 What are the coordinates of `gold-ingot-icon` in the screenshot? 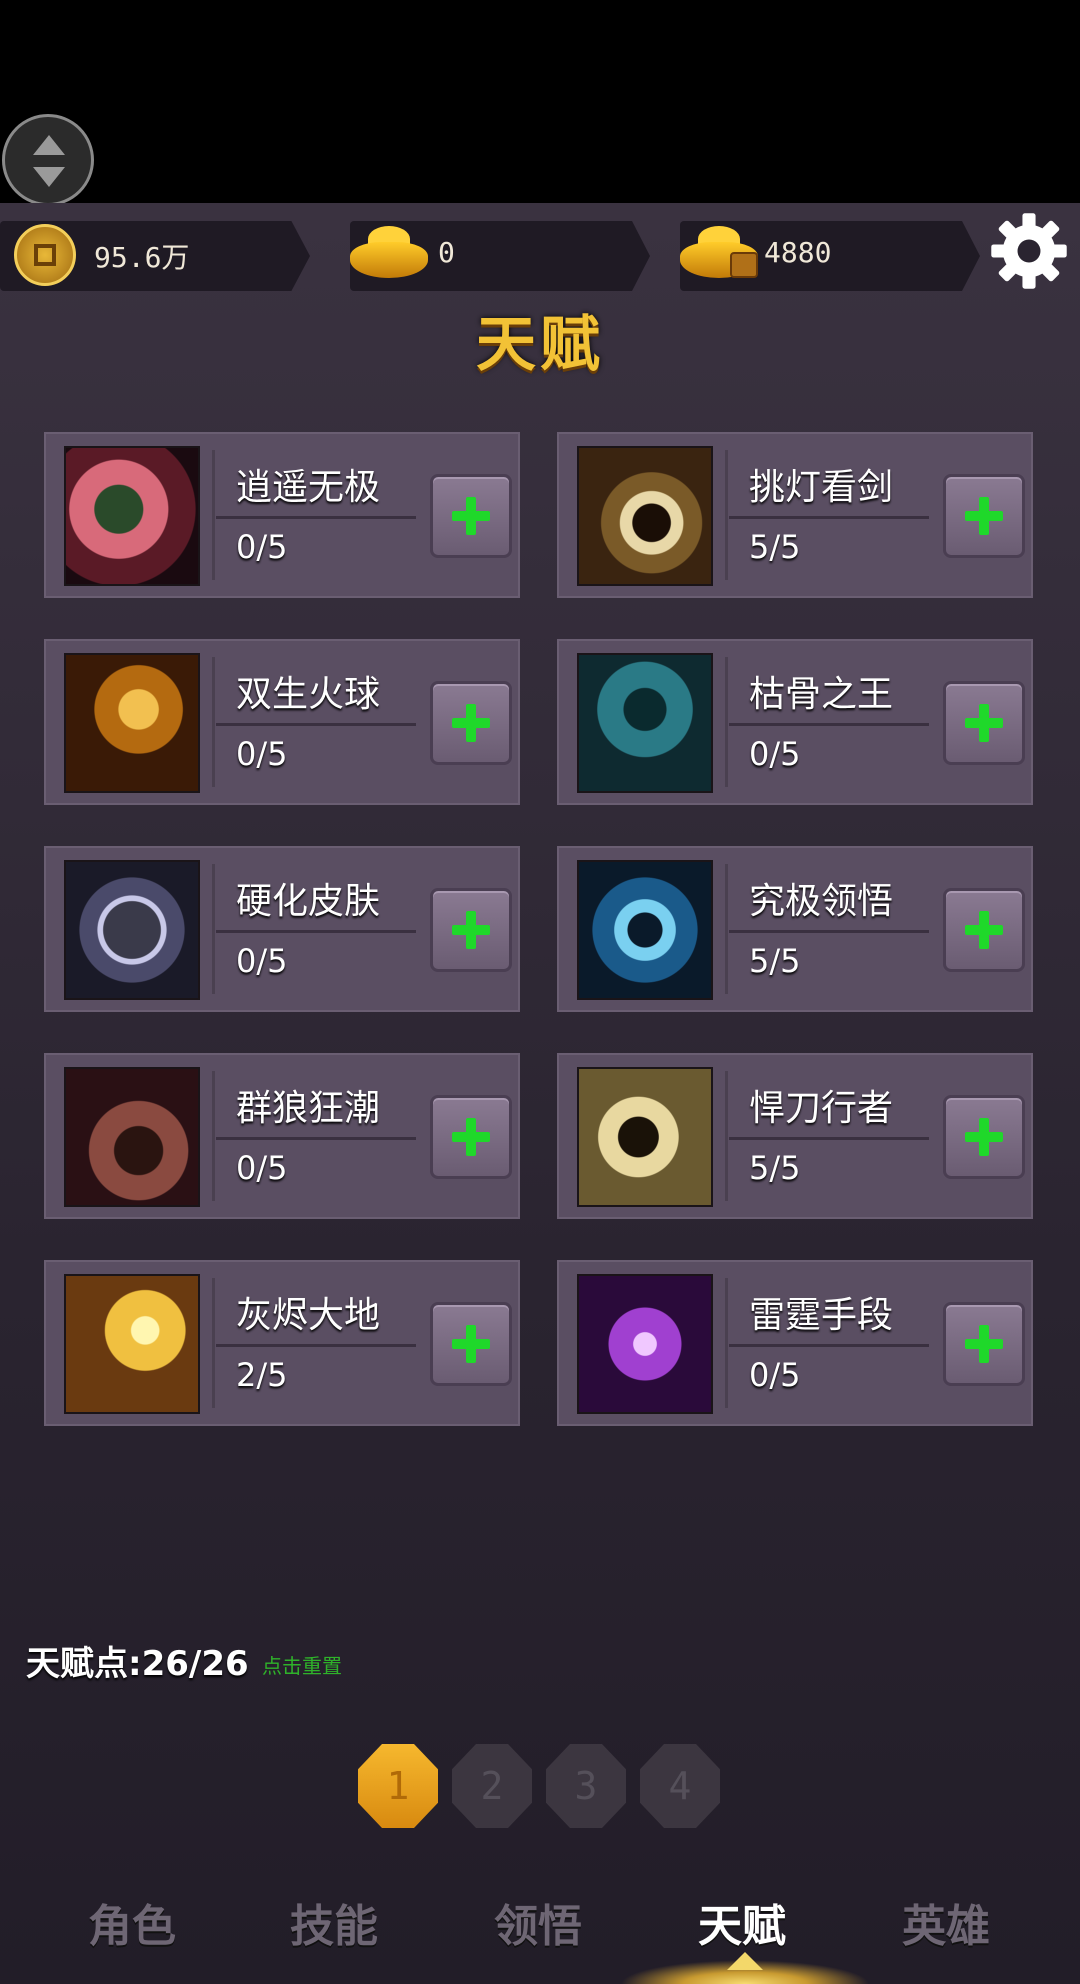 It's located at (389, 252).